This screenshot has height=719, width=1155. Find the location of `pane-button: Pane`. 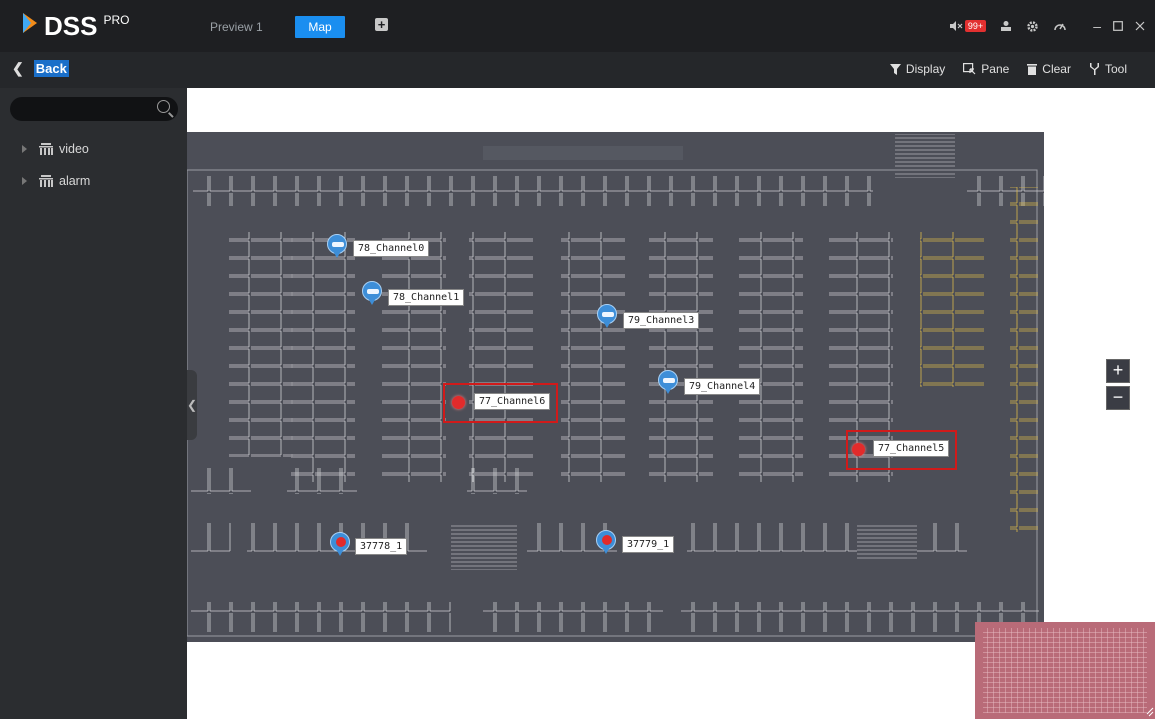

pane-button: Pane is located at coordinates (986, 69).